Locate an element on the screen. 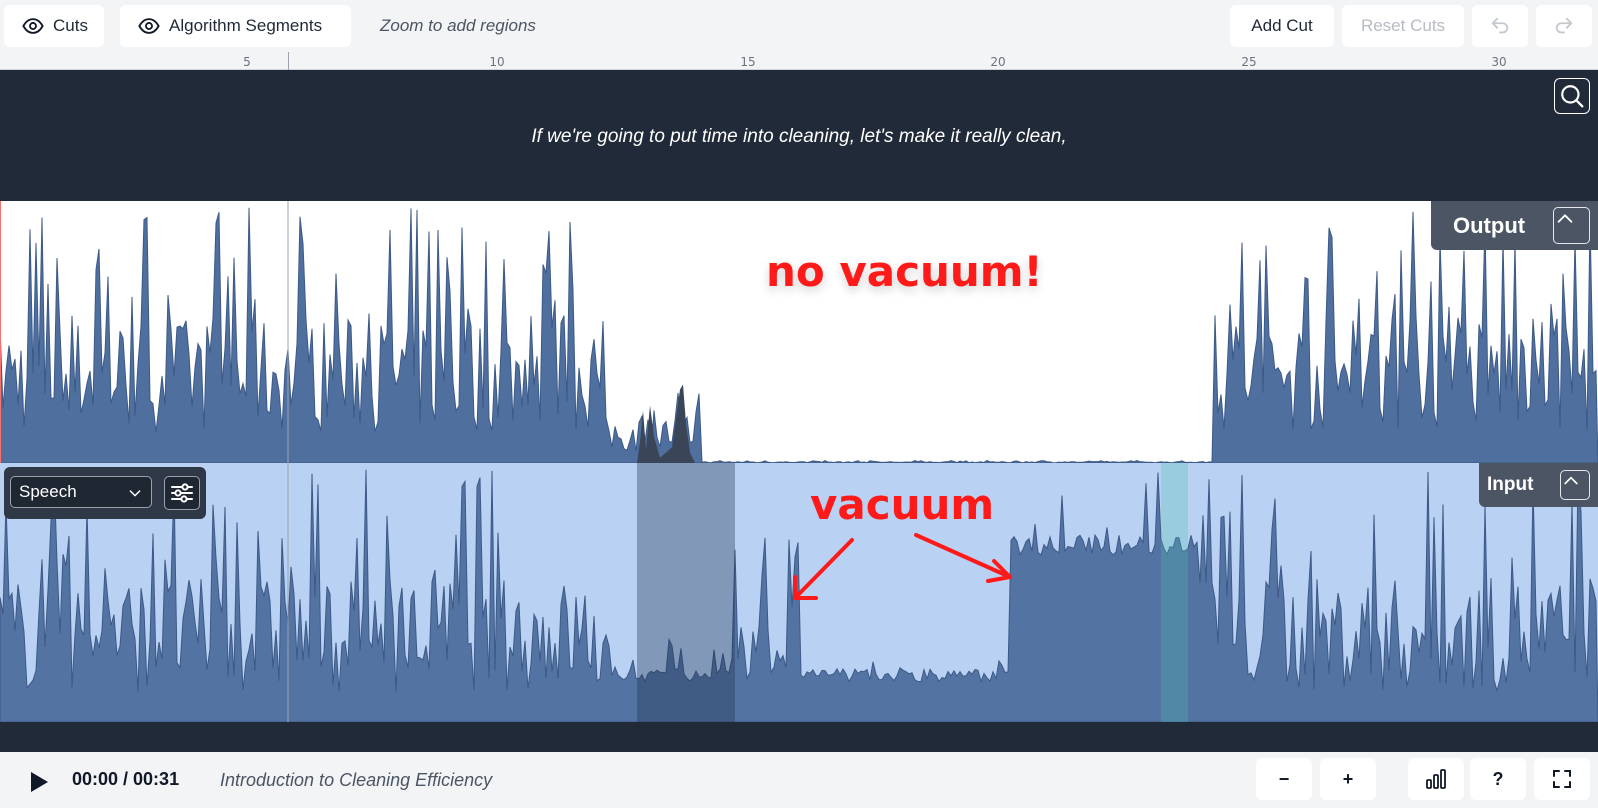 The width and height of the screenshot is (1598, 808). sliders-icon is located at coordinates (182, 493).